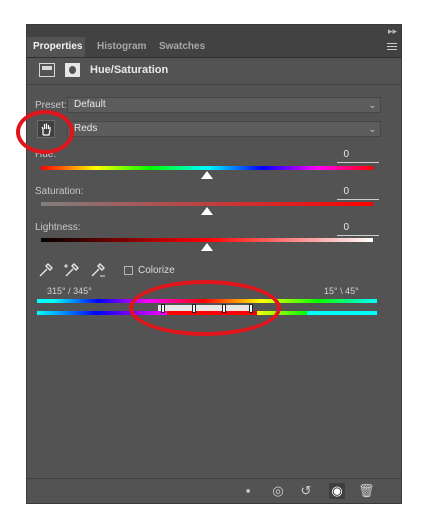  Describe the element at coordinates (207, 168) in the screenshot. I see `hue-slider-track` at that location.